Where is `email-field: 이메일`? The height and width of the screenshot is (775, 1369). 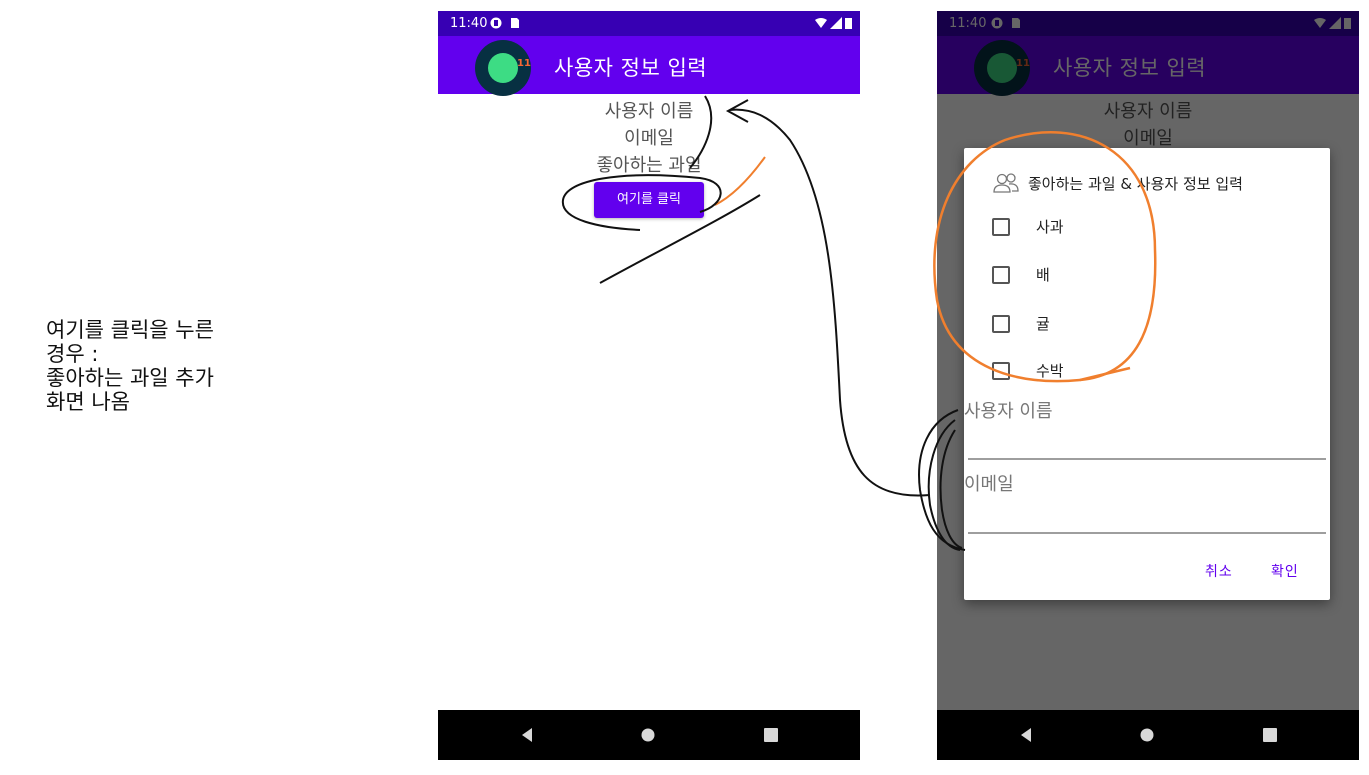 email-field: 이메일 is located at coordinates (1145, 503).